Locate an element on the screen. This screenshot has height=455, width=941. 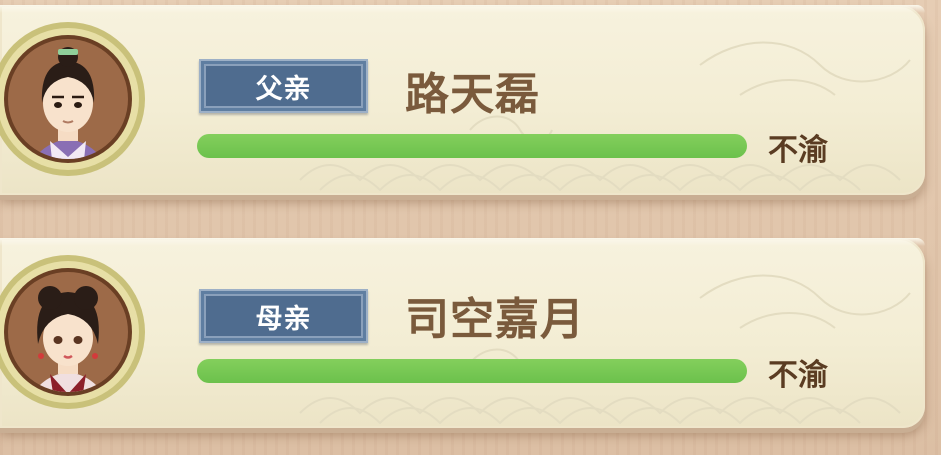
relative-name: 司空嘉月 is located at coordinates (495, 319).